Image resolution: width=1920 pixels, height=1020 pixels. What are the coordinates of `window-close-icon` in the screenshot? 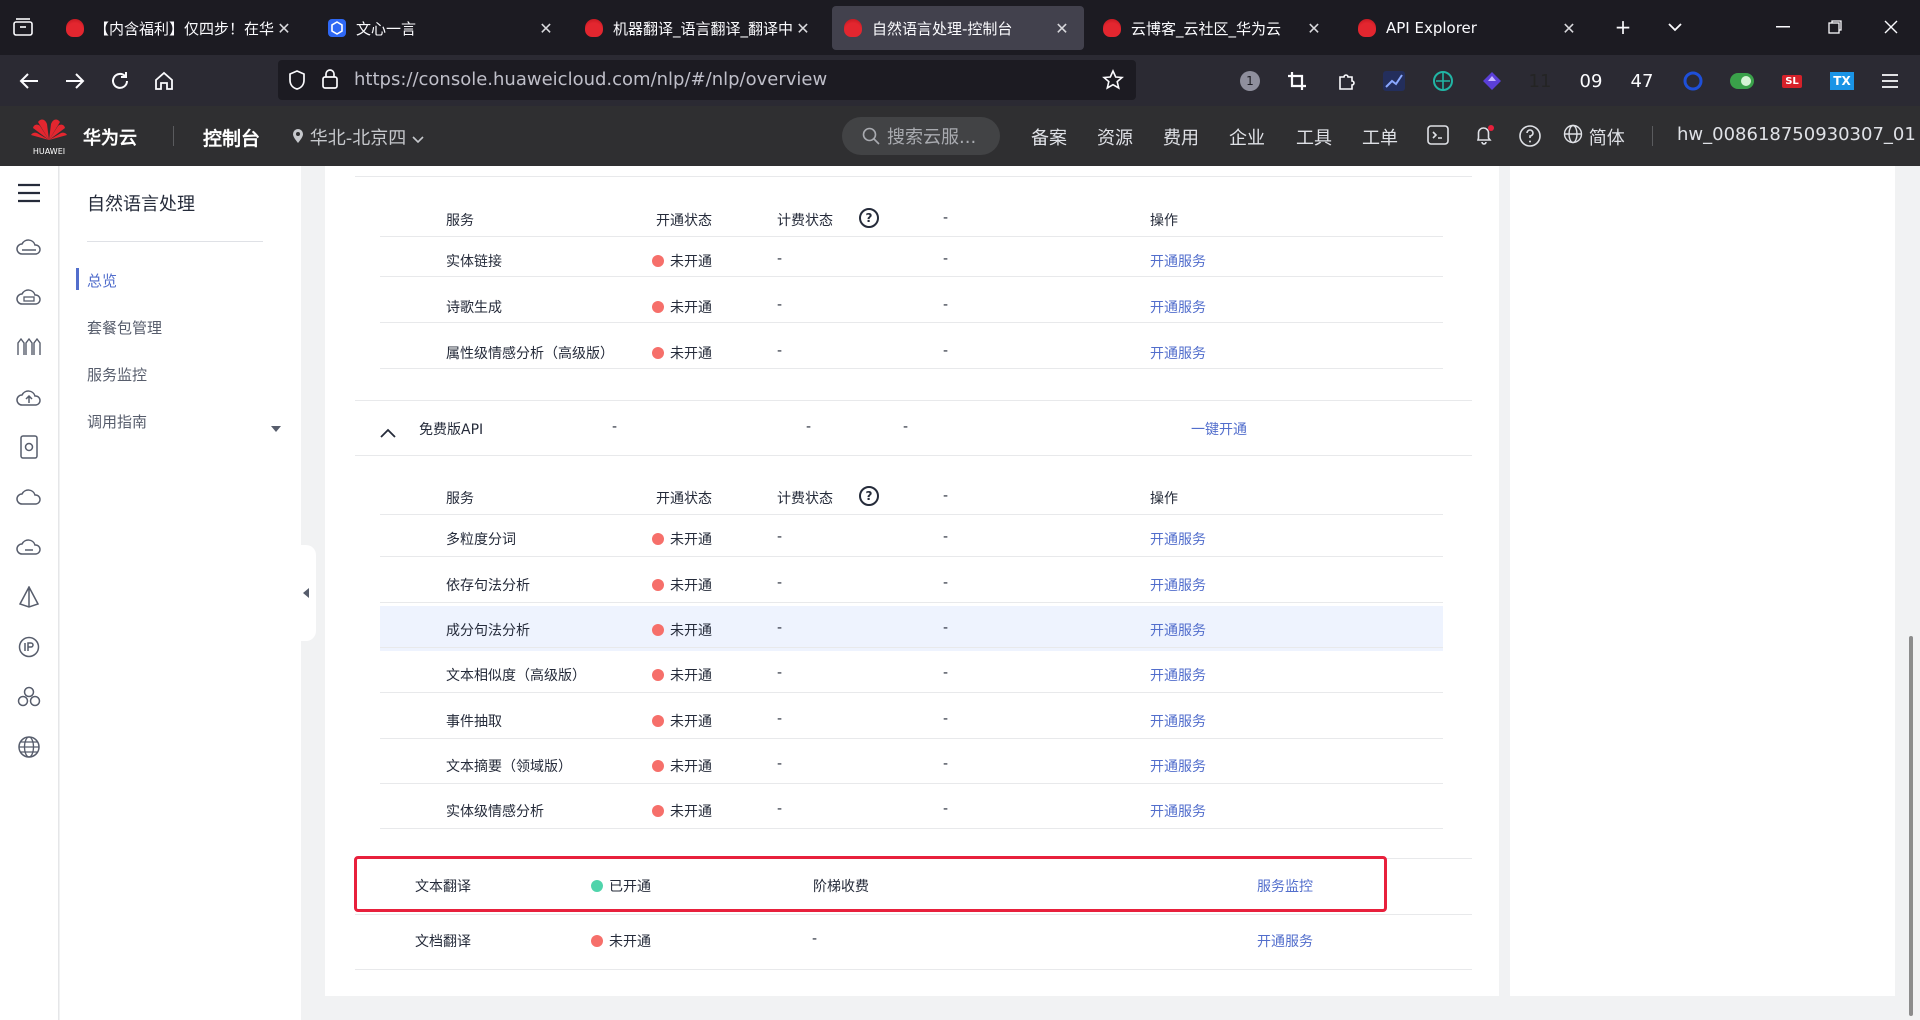 It's located at (1891, 27).